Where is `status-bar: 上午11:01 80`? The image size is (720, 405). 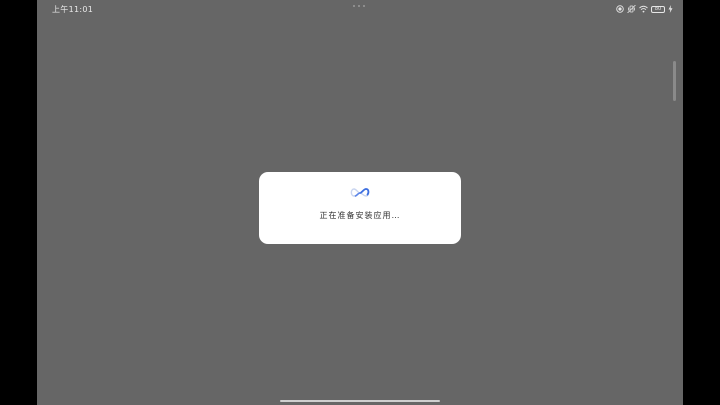 status-bar: 上午11:01 80 is located at coordinates (360, 10).